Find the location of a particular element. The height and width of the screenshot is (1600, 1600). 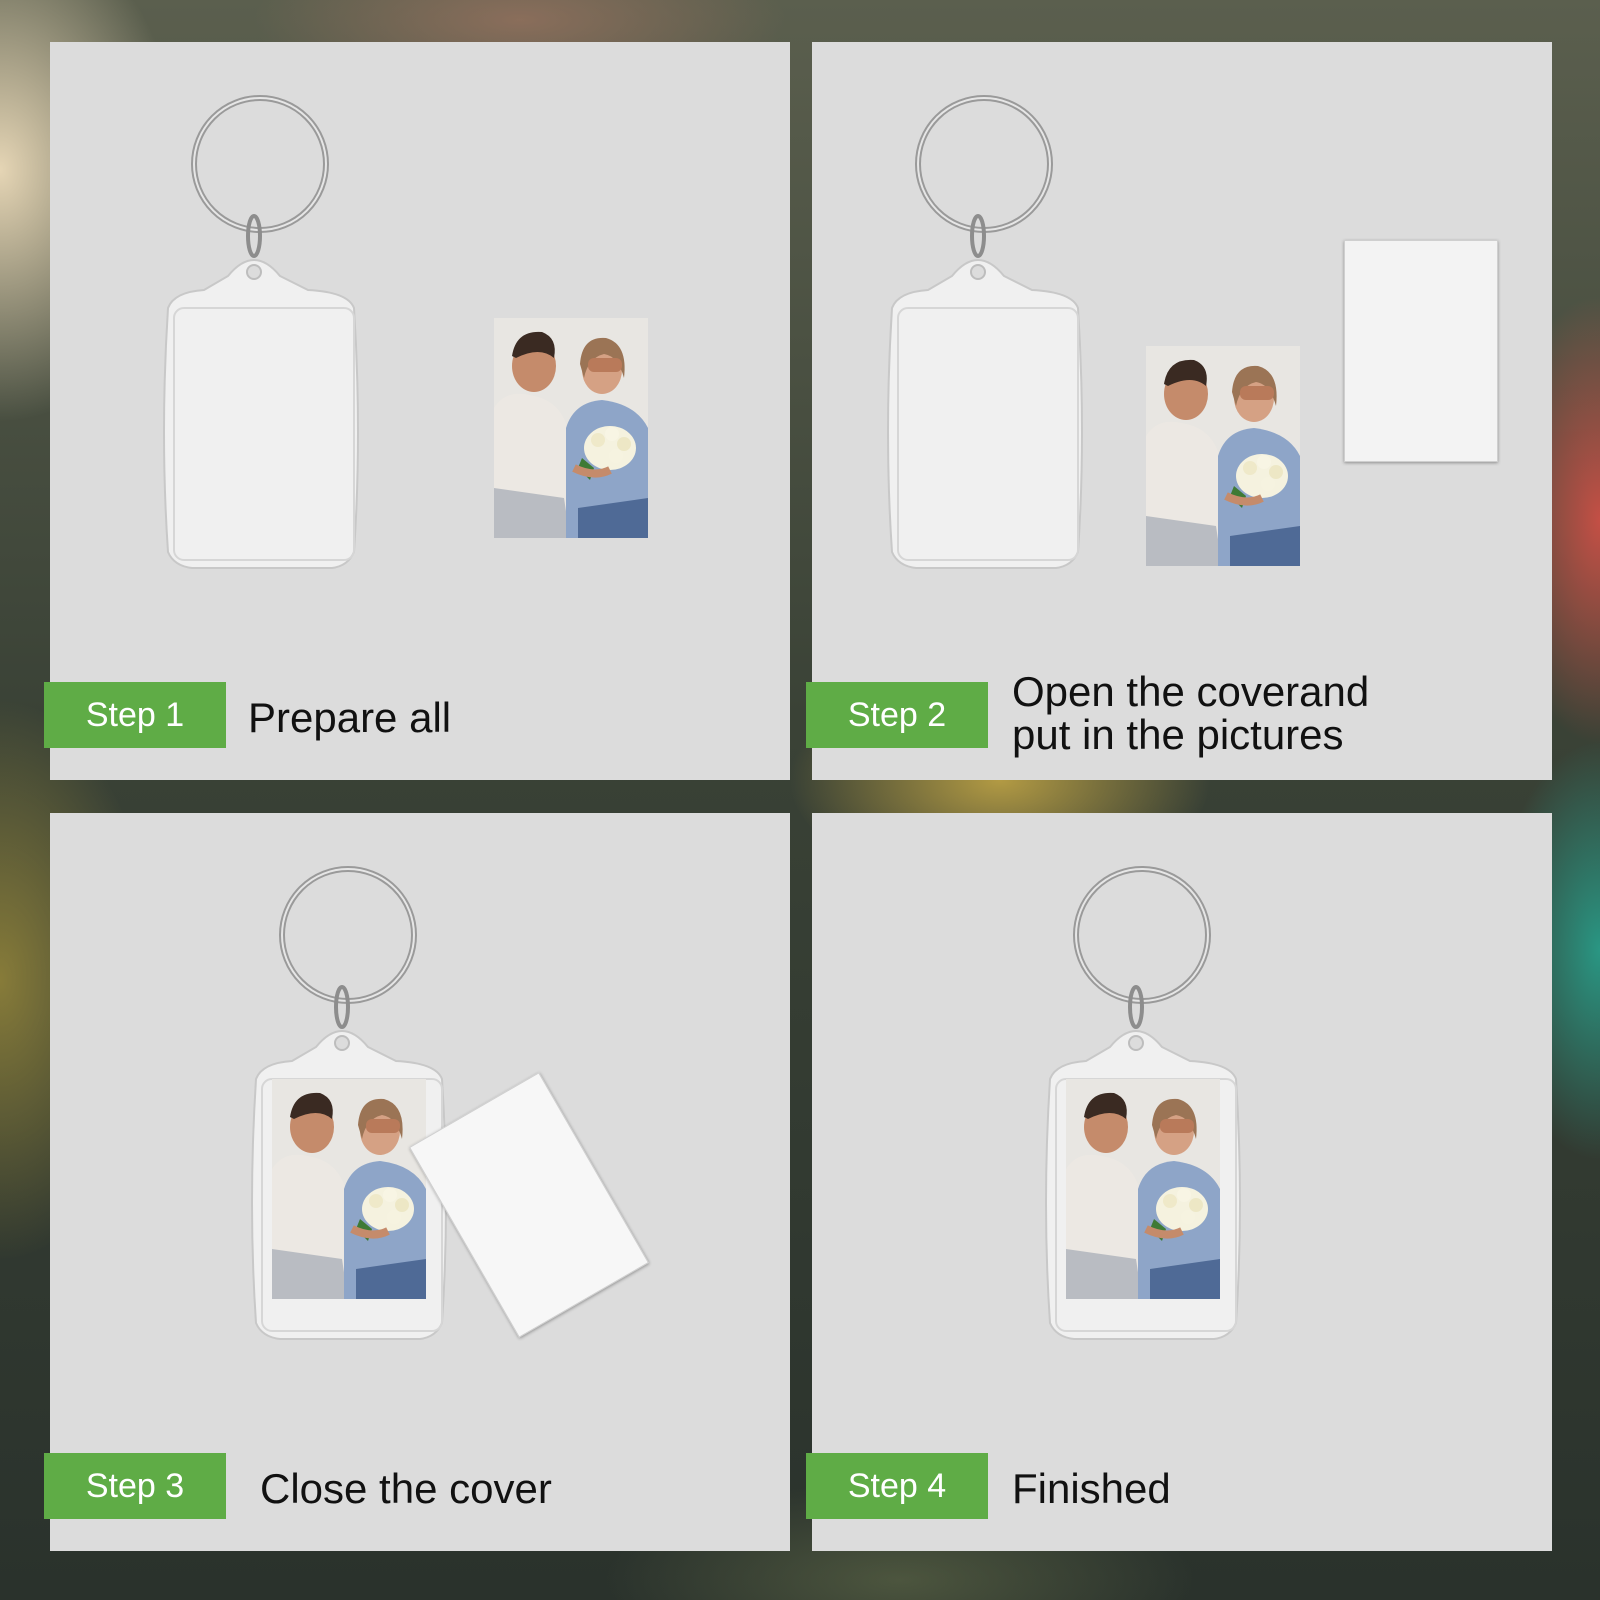

caption-line: Finished is located at coordinates (1091, 1488).